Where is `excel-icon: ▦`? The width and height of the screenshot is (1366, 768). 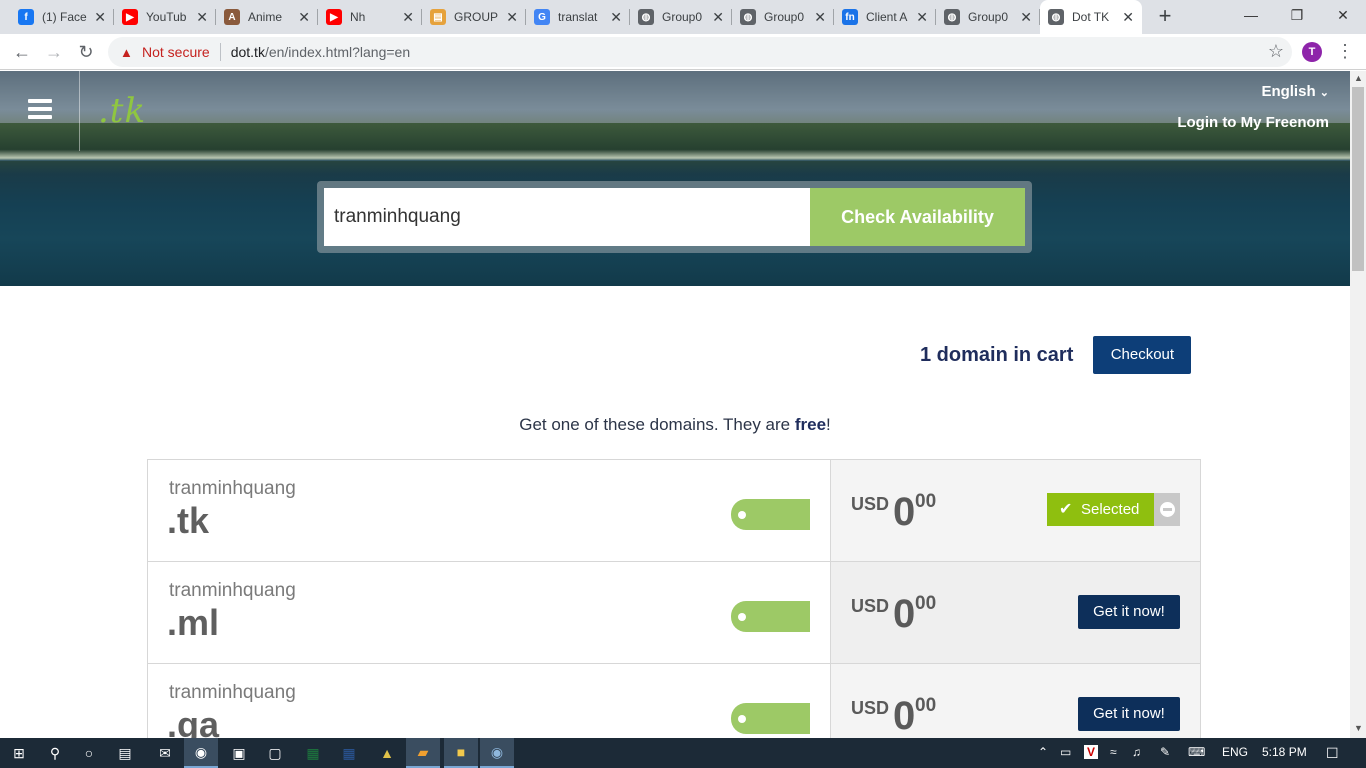 excel-icon: ▦ is located at coordinates (313, 753).